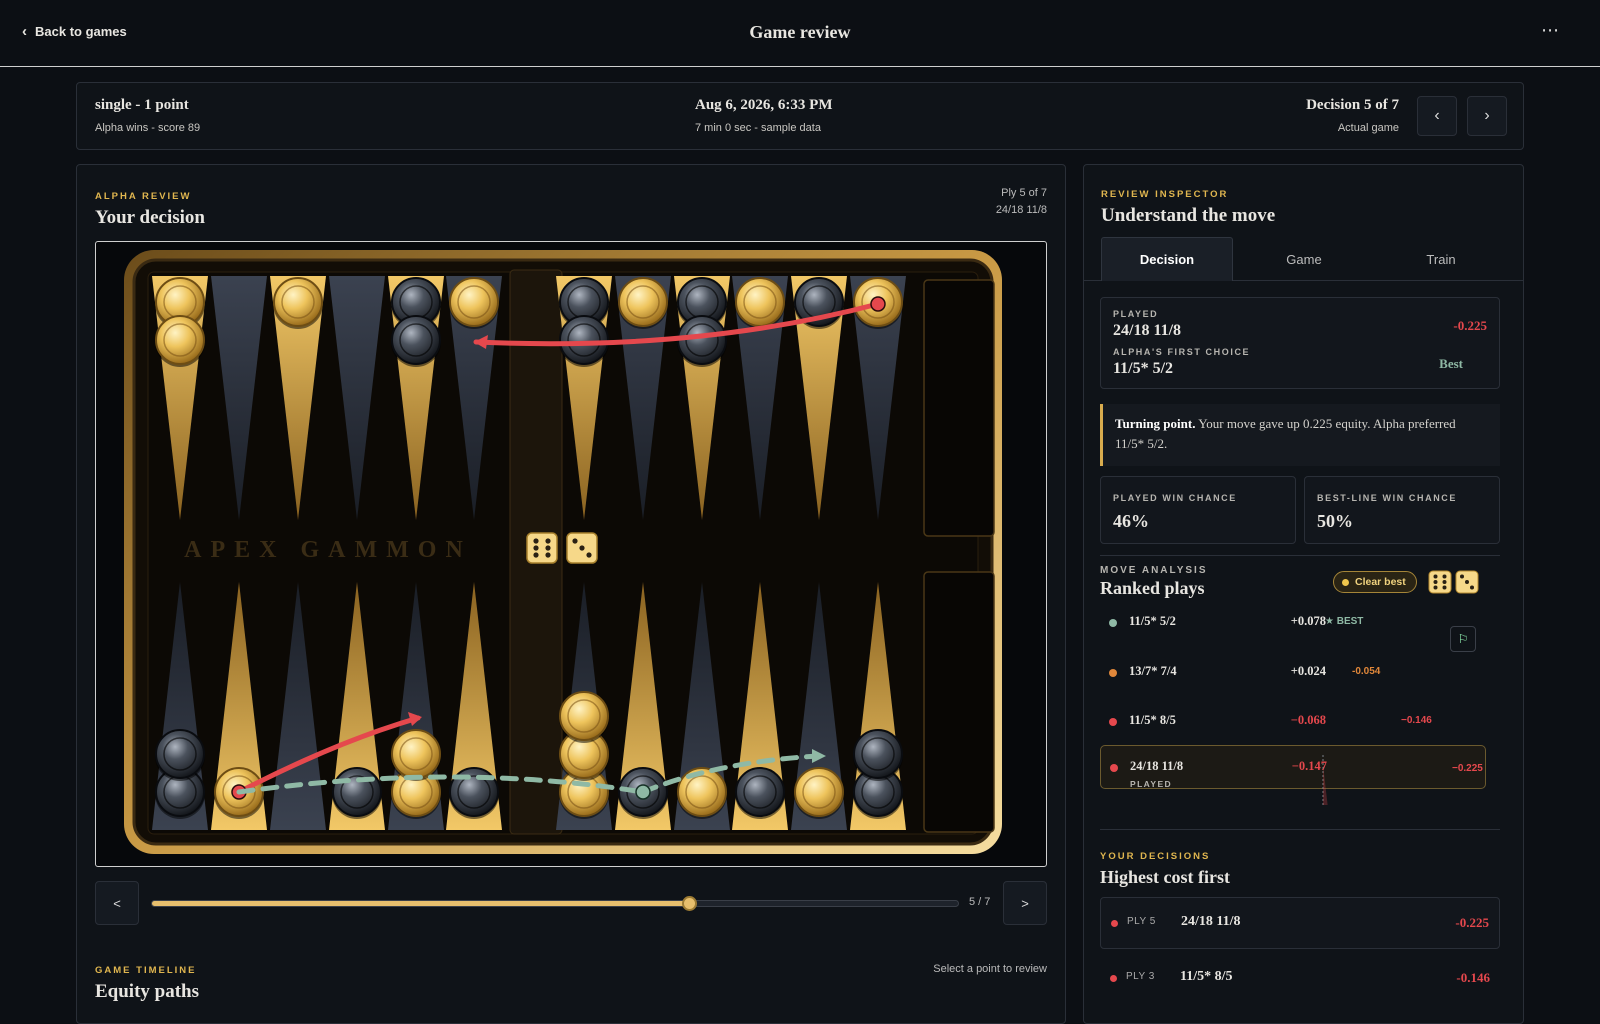 This screenshot has width=1600, height=1024. What do you see at coordinates (117, 903) in the screenshot?
I see `scrub-prev-button: <` at bounding box center [117, 903].